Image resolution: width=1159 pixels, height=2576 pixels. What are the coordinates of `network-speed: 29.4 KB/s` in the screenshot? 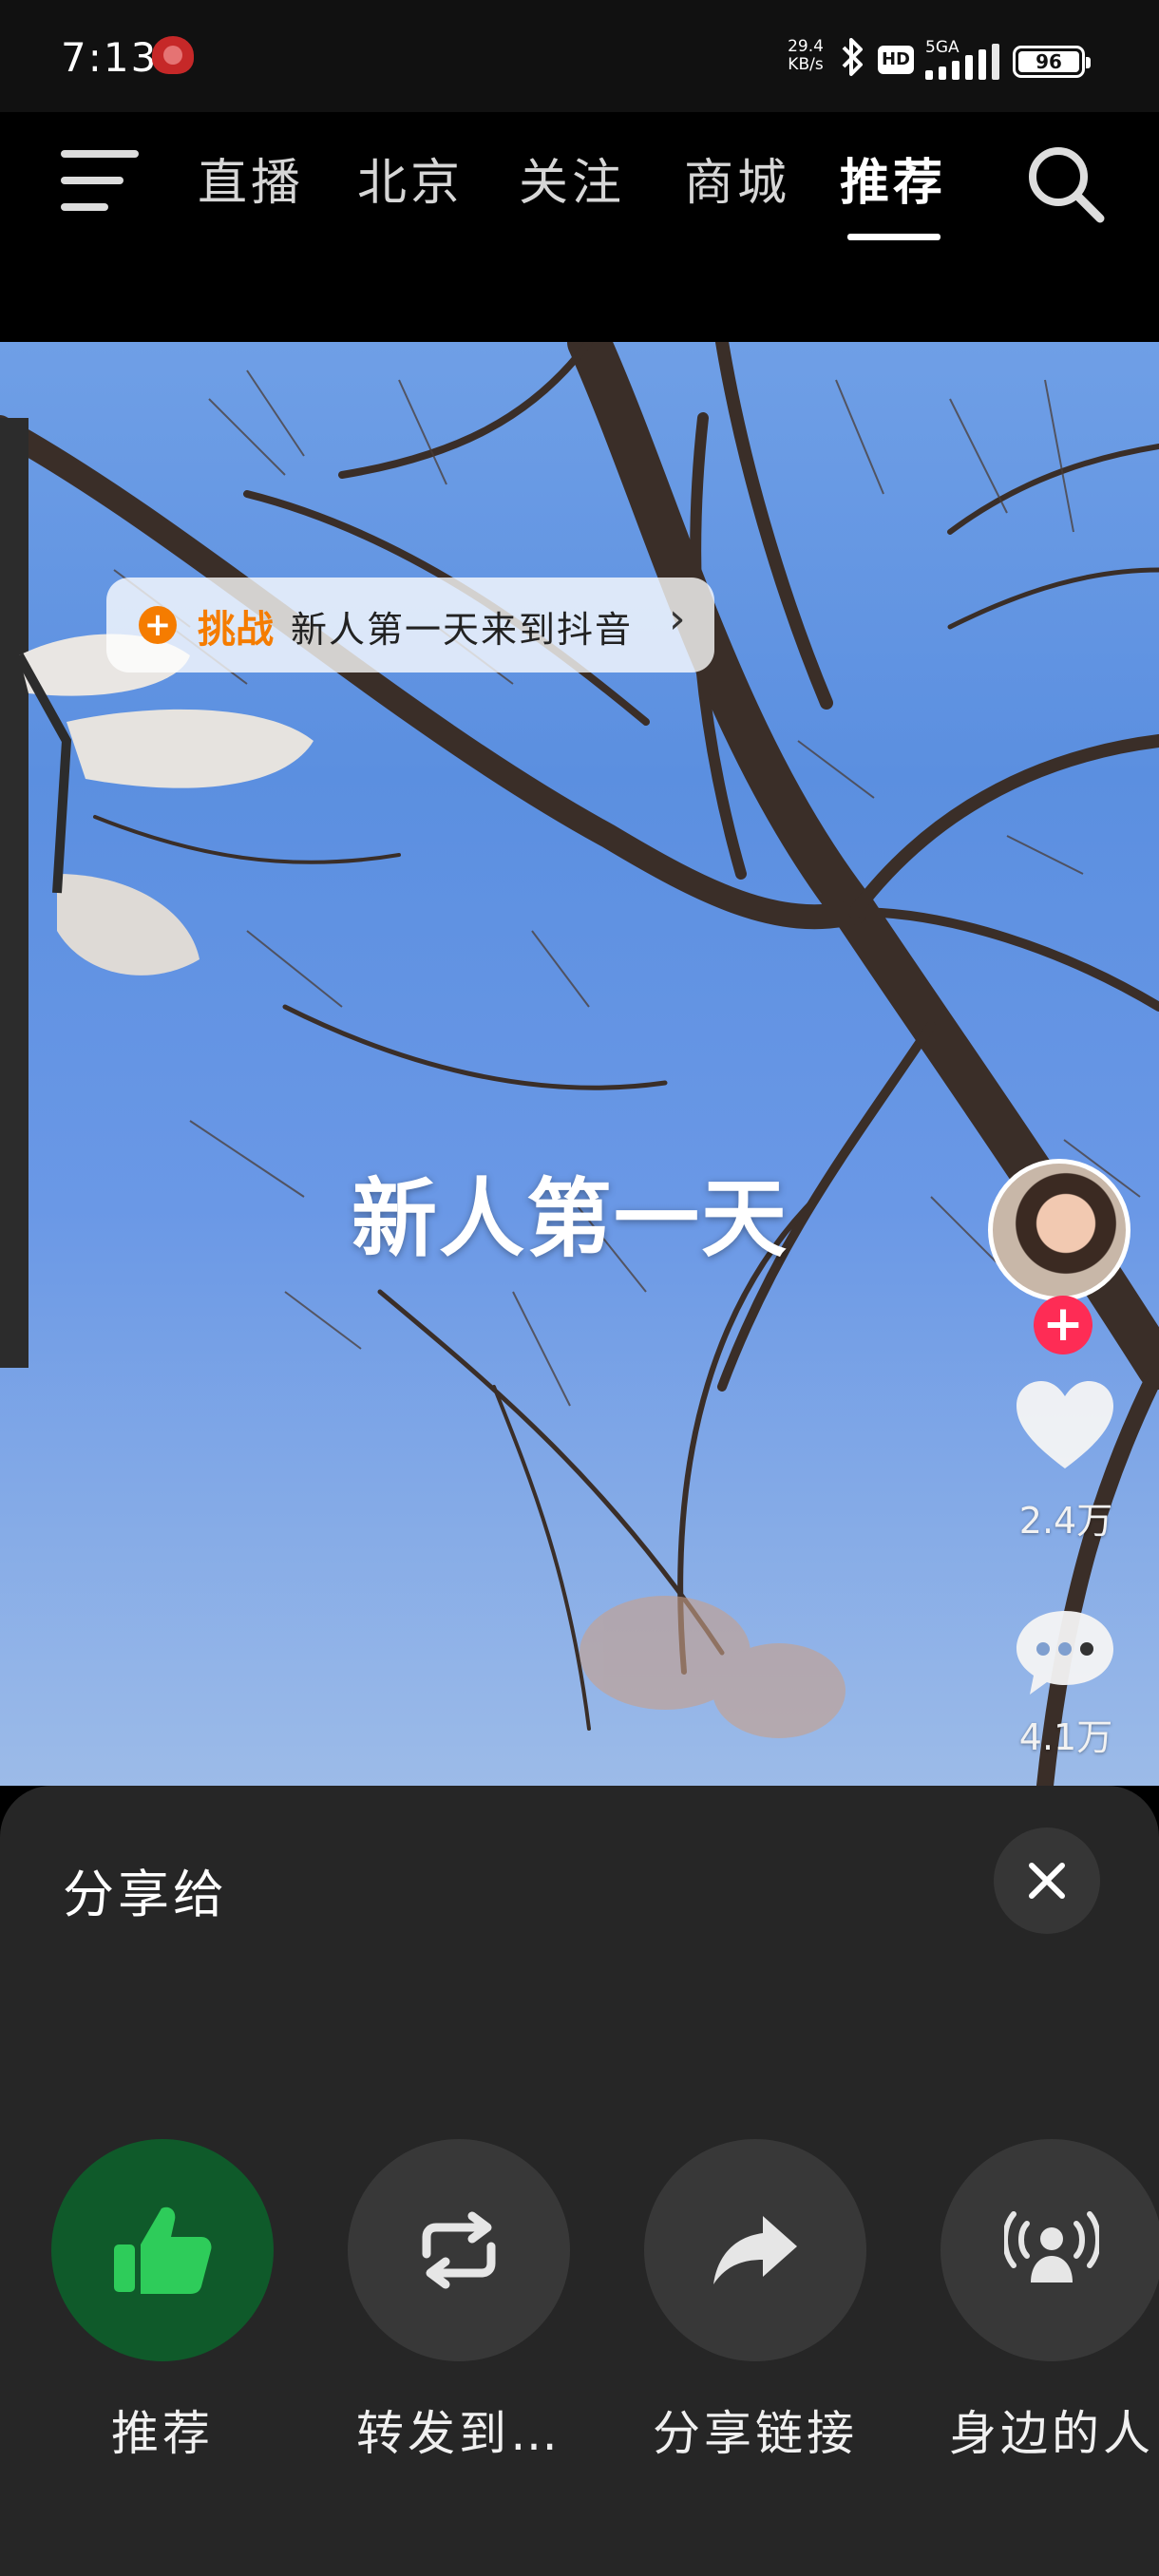 It's located at (805, 56).